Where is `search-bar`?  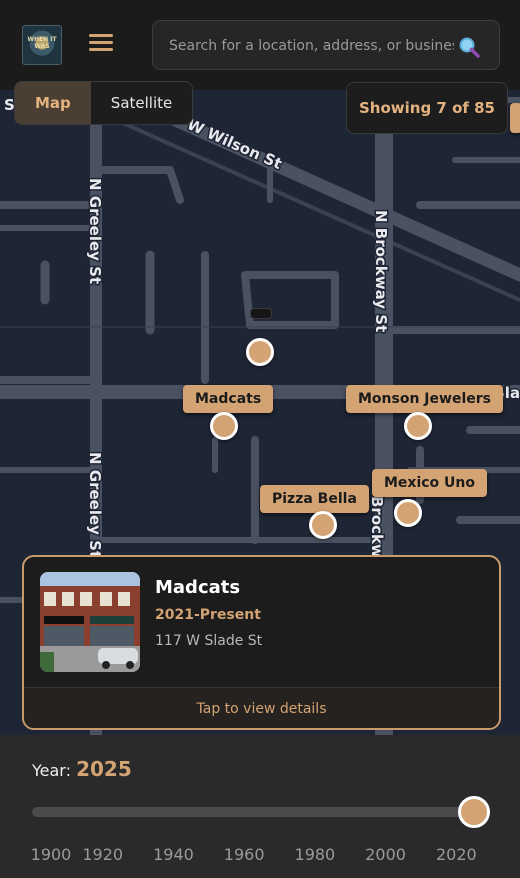
search-bar is located at coordinates (326, 45).